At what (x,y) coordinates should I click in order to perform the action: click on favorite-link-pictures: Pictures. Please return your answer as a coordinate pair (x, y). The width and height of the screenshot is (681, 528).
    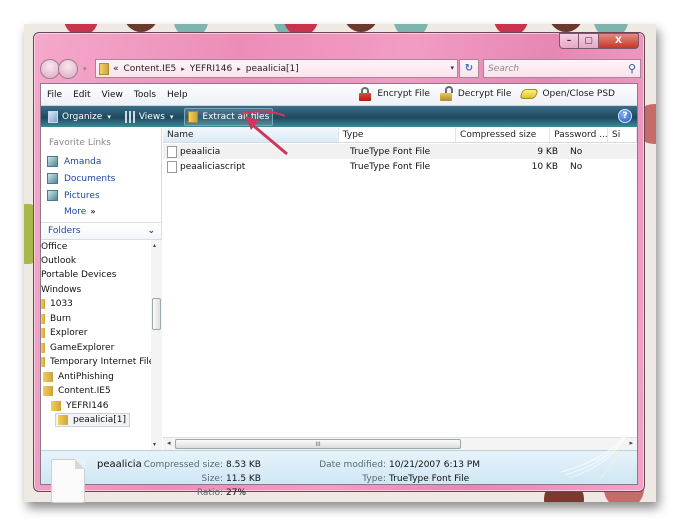
    Looking at the image, I should click on (73, 195).